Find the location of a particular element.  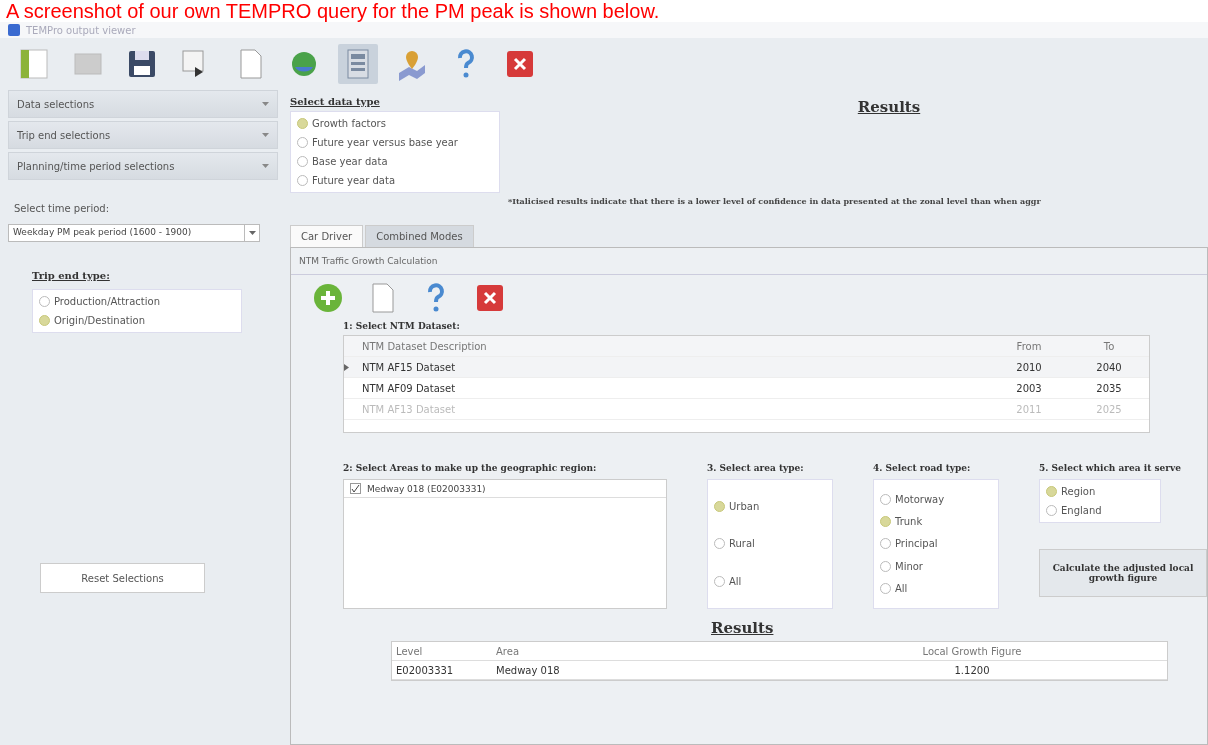

section-title: 4. Select road type: is located at coordinates (922, 468).